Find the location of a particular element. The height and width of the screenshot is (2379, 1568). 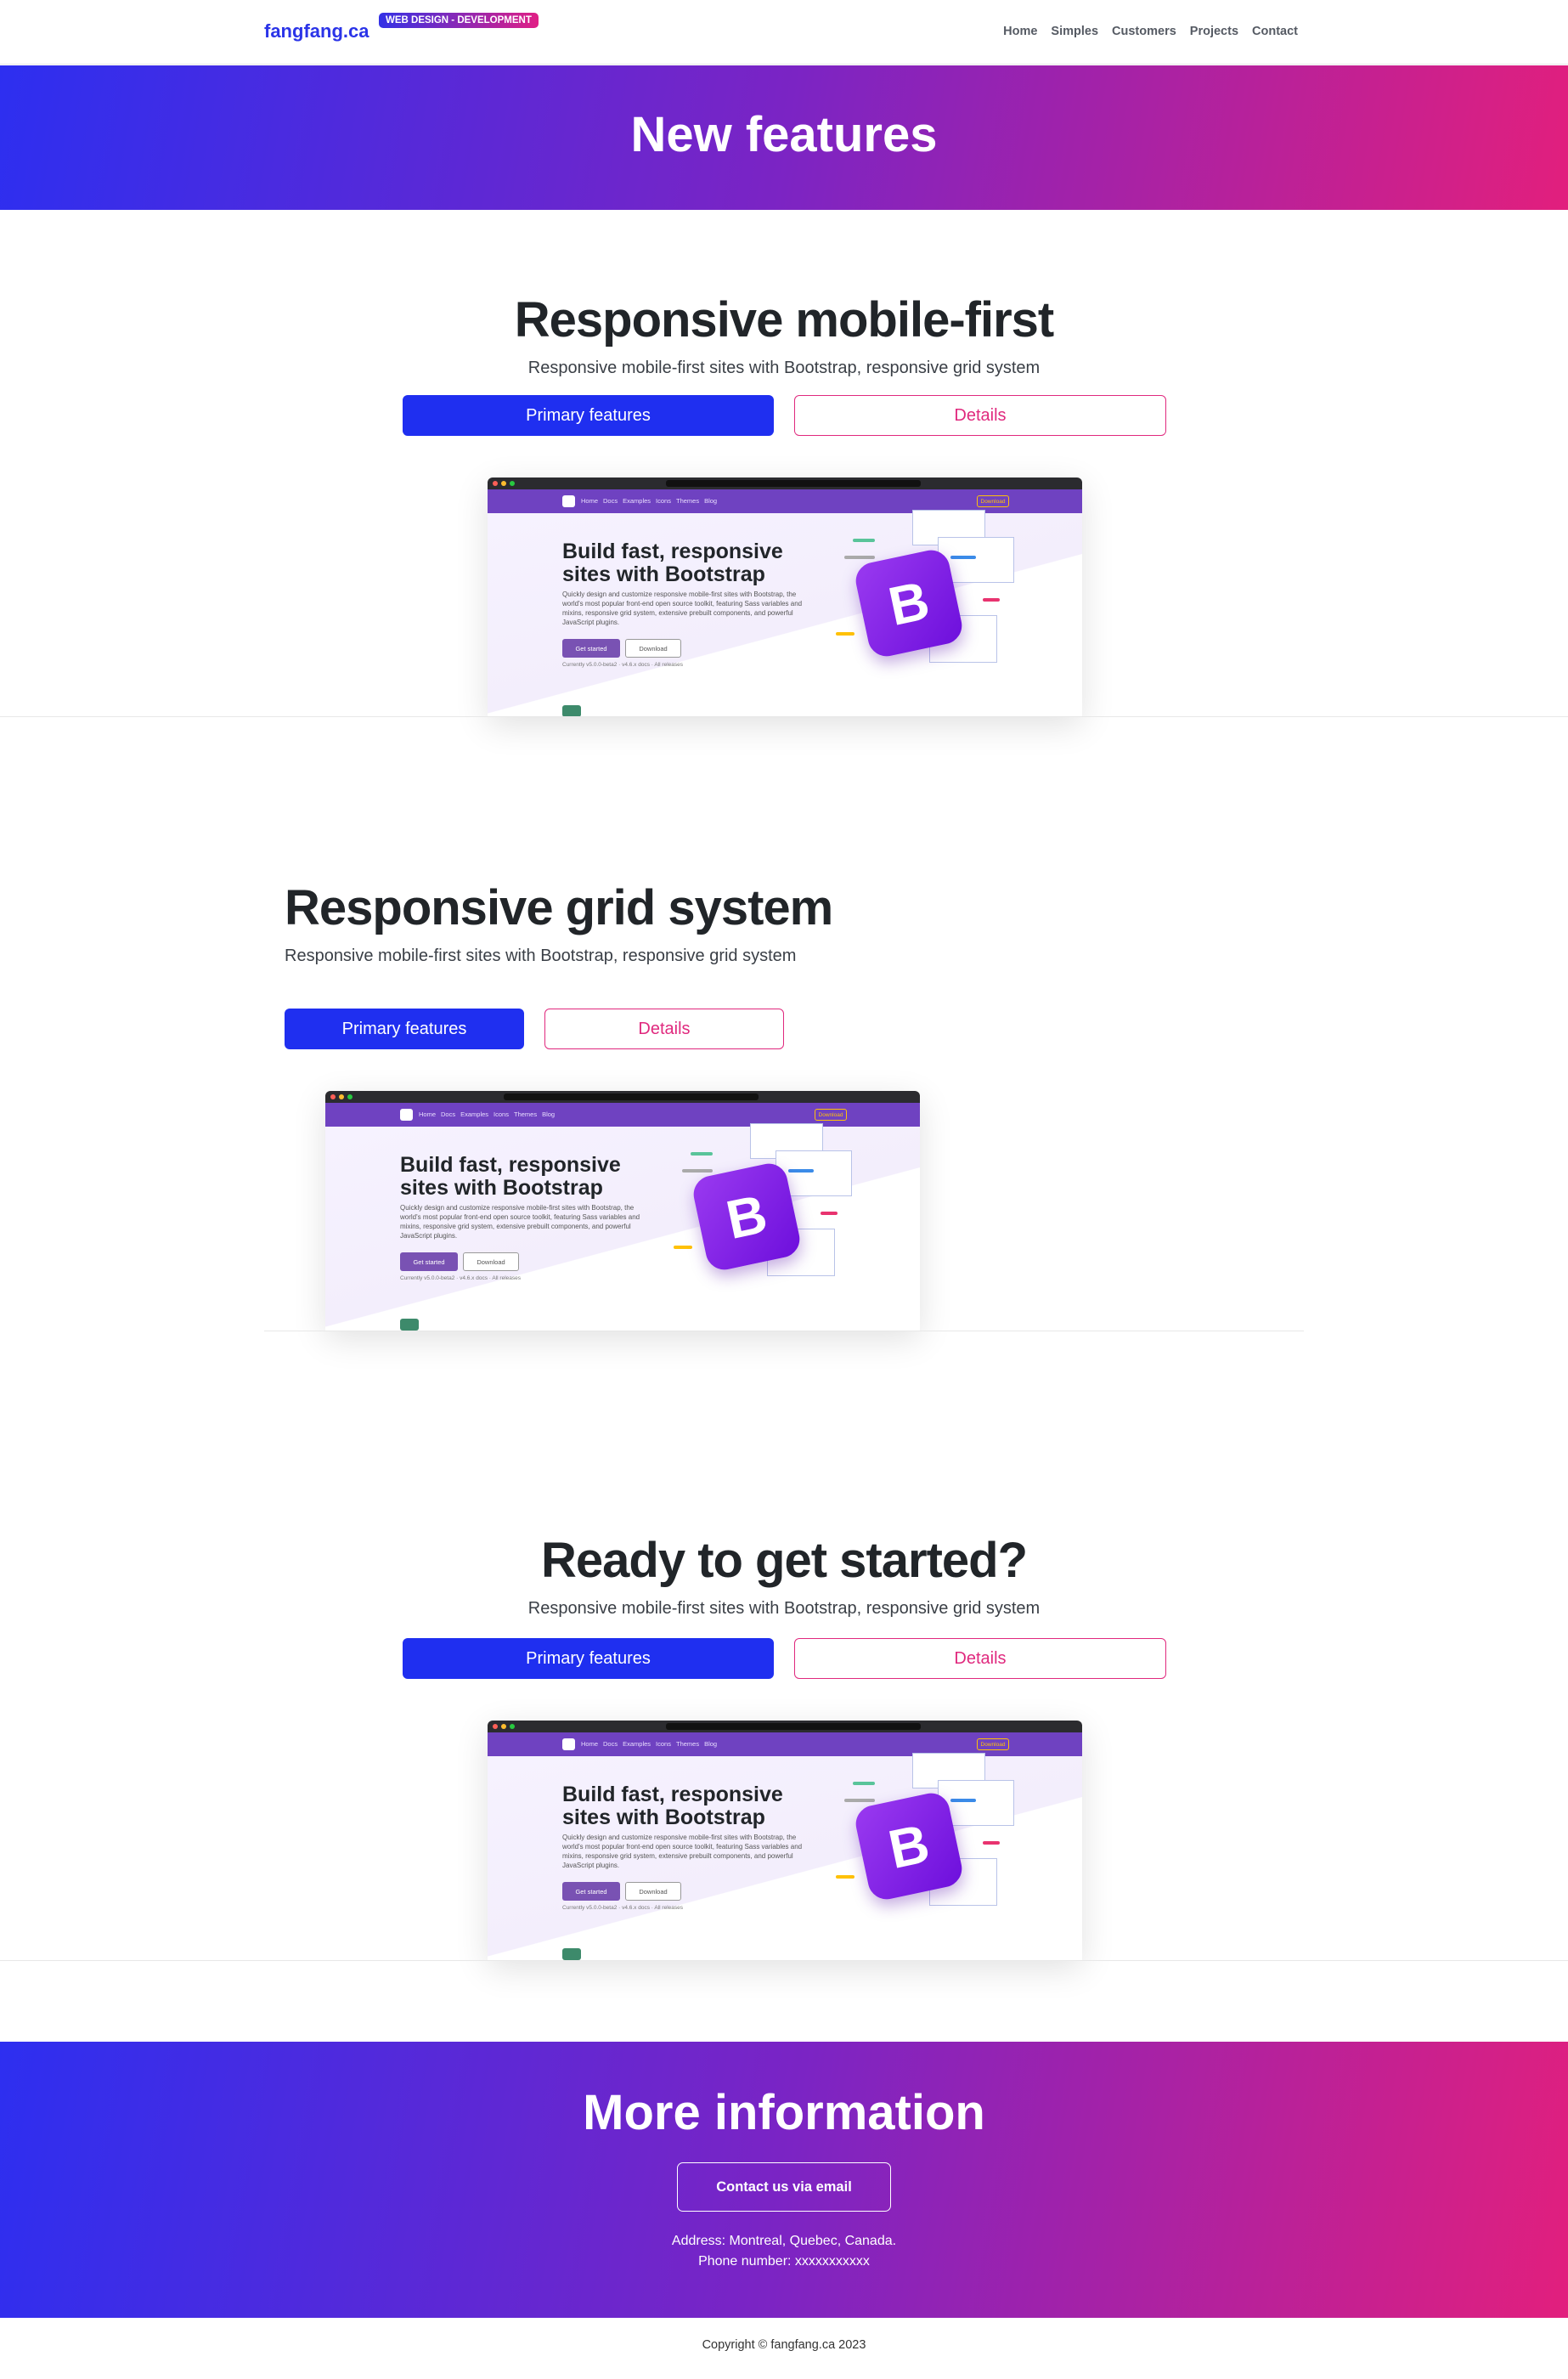

hero-title: New features is located at coordinates (784, 134).